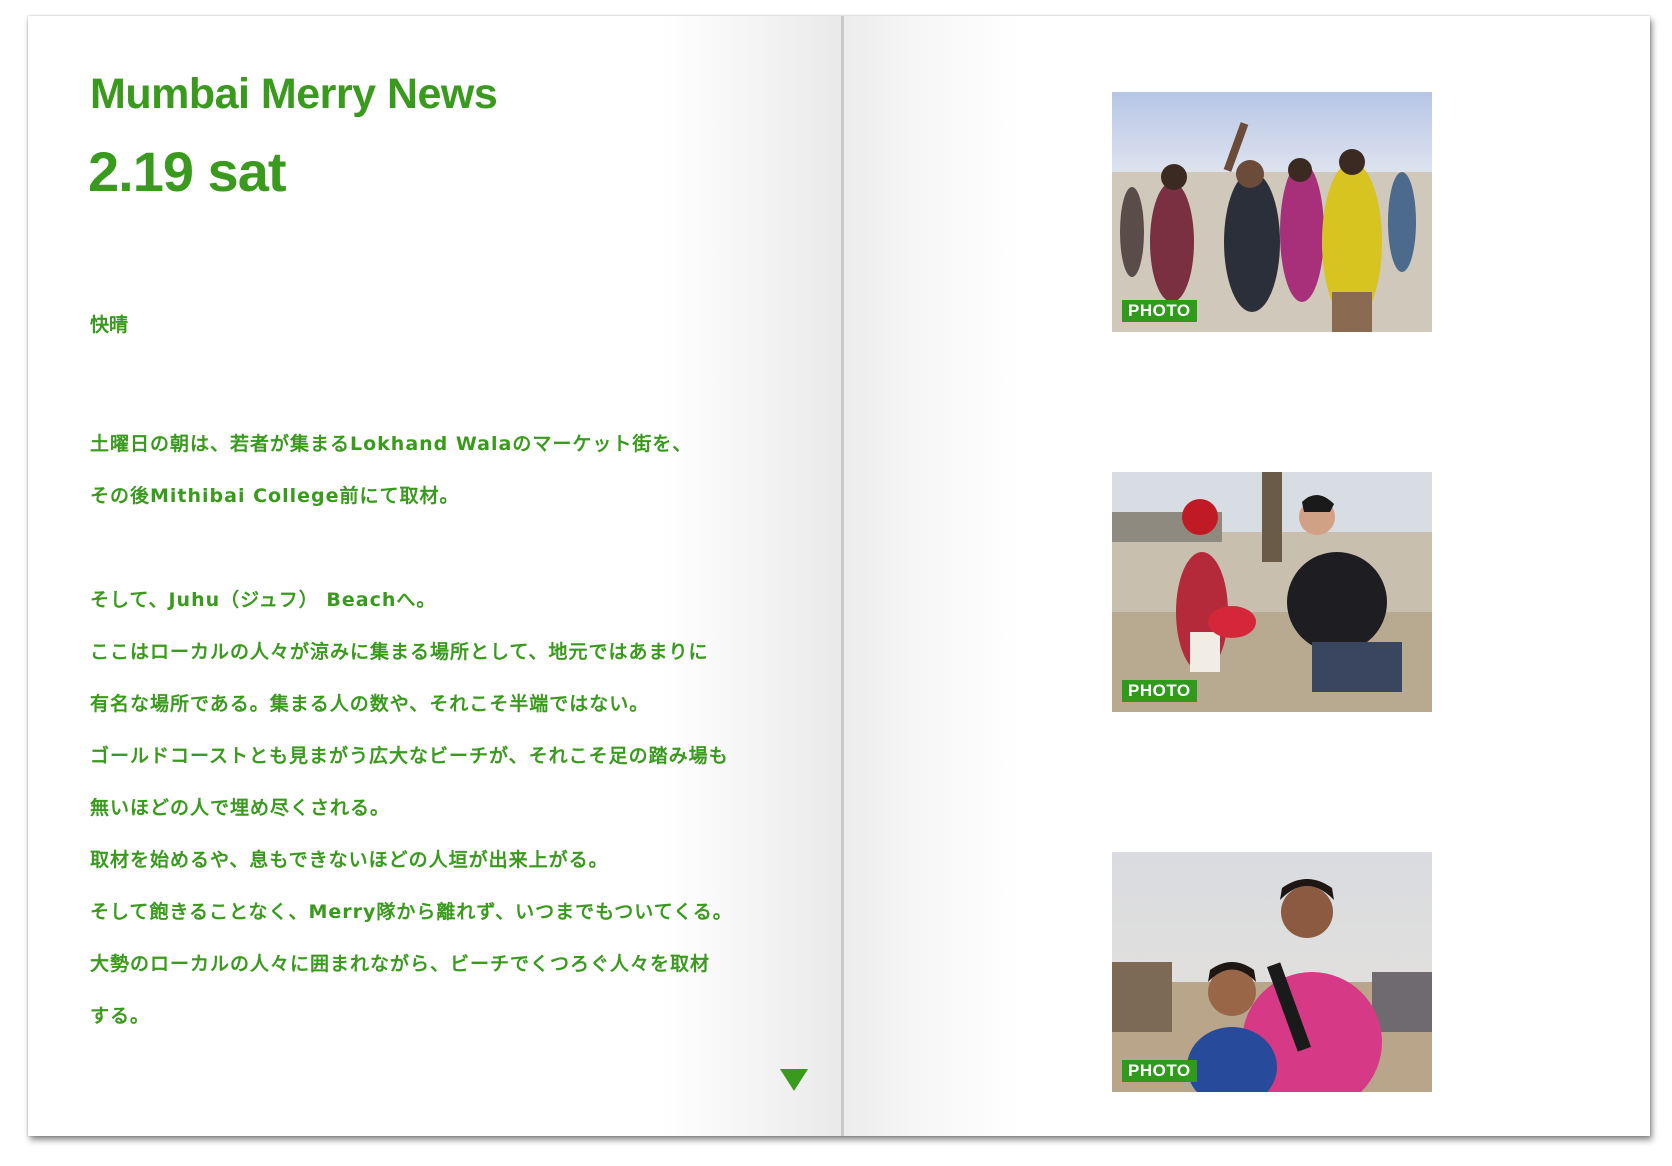  What do you see at coordinates (120, 1016) in the screenshot?
I see `text-line: する。` at bounding box center [120, 1016].